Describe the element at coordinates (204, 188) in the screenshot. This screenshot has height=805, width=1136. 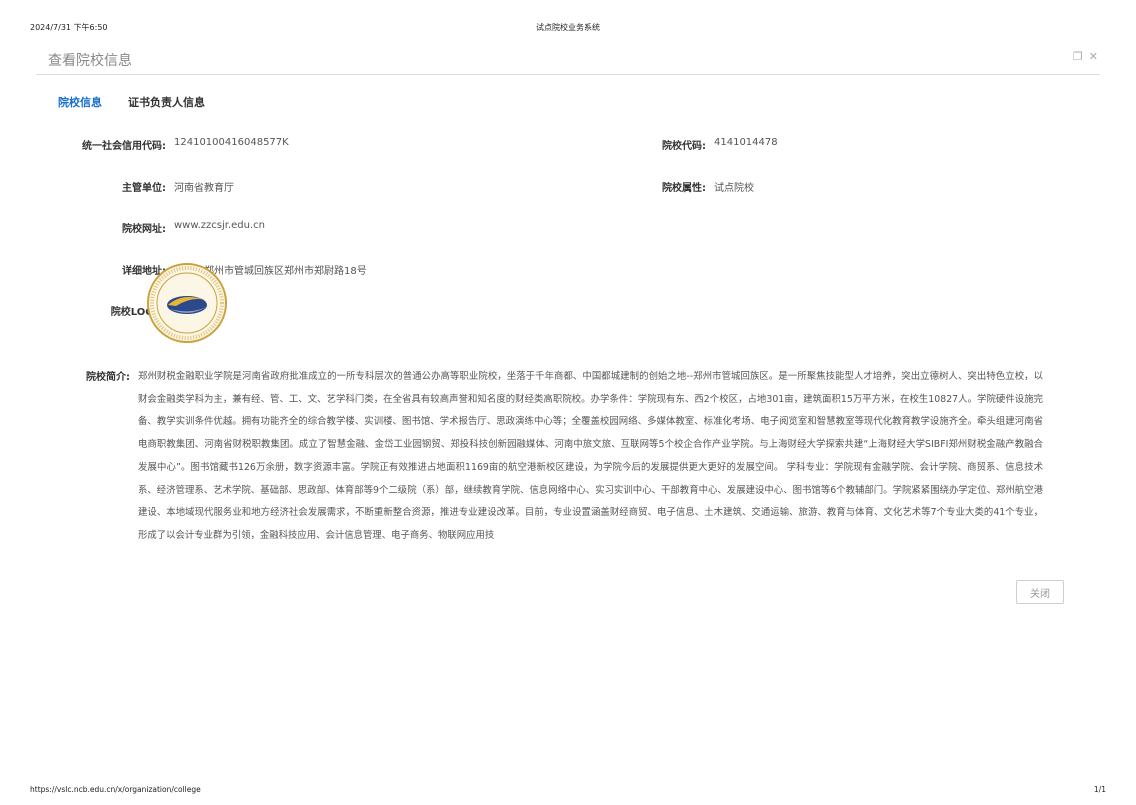
I see `authority-value: 河南省教育厅` at that location.